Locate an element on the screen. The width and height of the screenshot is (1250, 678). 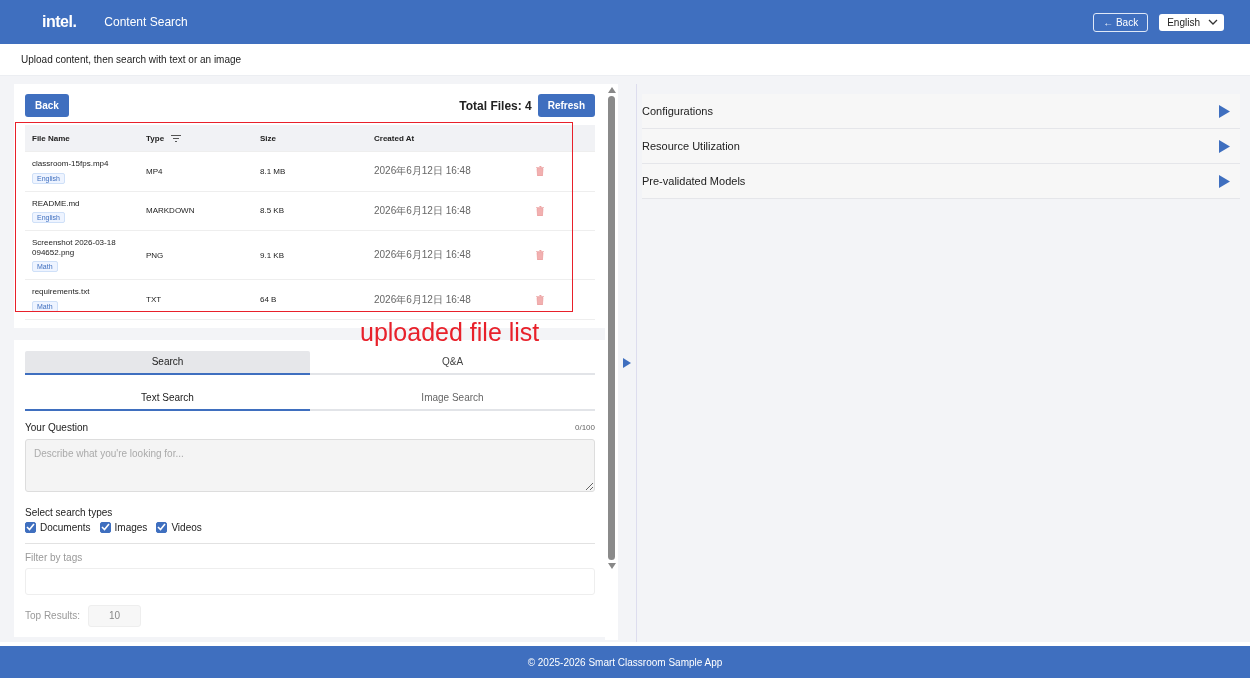
question-label: Your Question is located at coordinates (56, 427).